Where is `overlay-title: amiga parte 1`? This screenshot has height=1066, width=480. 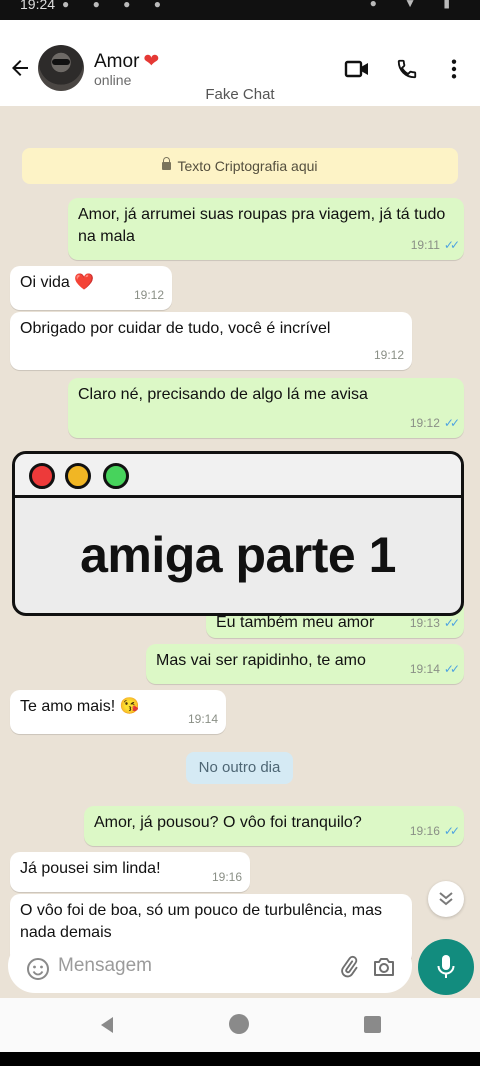 overlay-title: amiga parte 1 is located at coordinates (238, 555).